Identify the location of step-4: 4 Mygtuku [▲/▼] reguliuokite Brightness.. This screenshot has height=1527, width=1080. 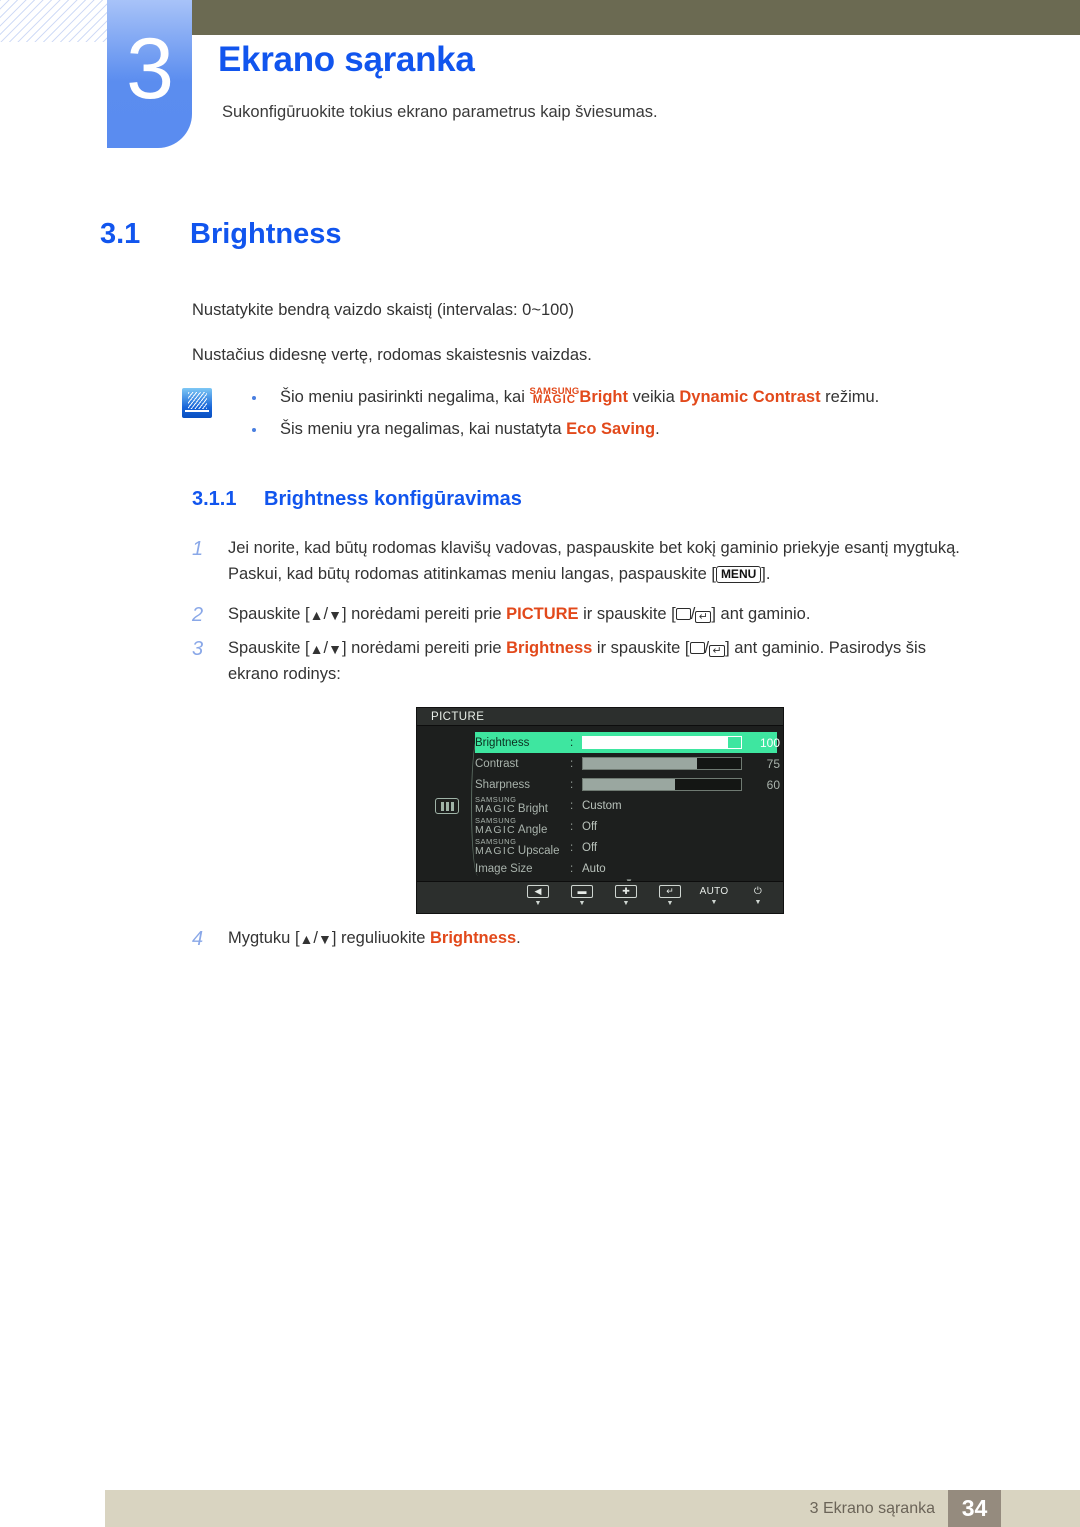
(602, 939).